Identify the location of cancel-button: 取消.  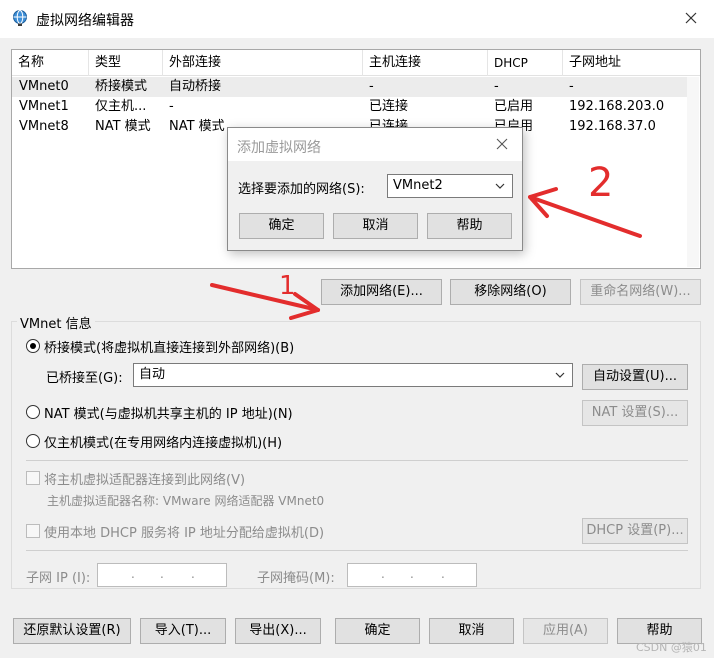
(471, 631).